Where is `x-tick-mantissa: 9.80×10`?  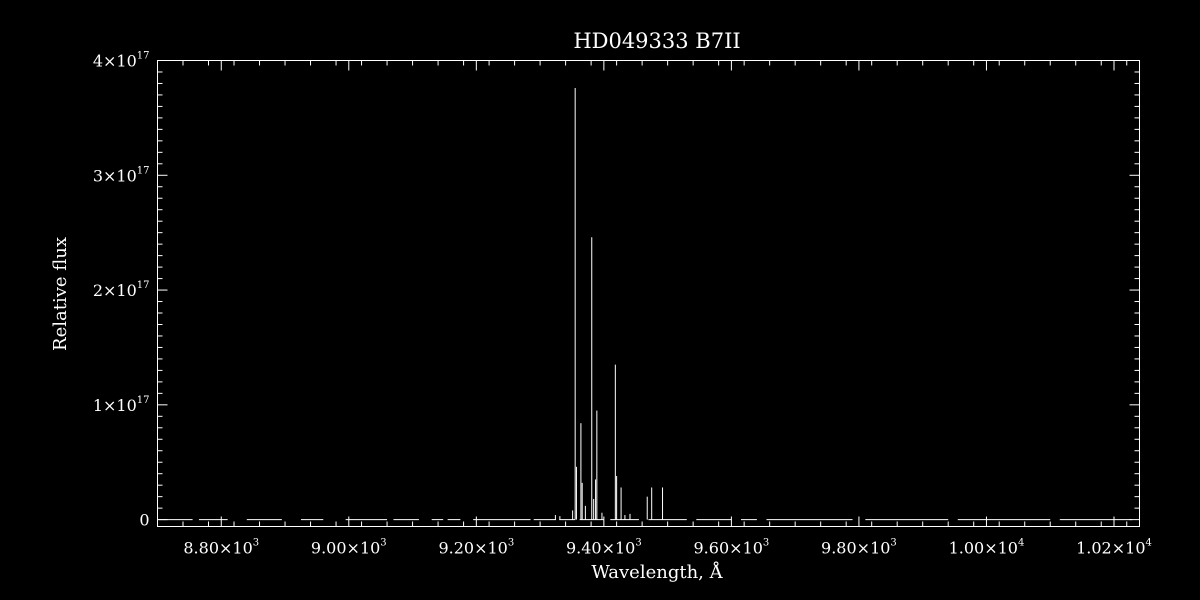 x-tick-mantissa: 9.80×10 is located at coordinates (855, 548).